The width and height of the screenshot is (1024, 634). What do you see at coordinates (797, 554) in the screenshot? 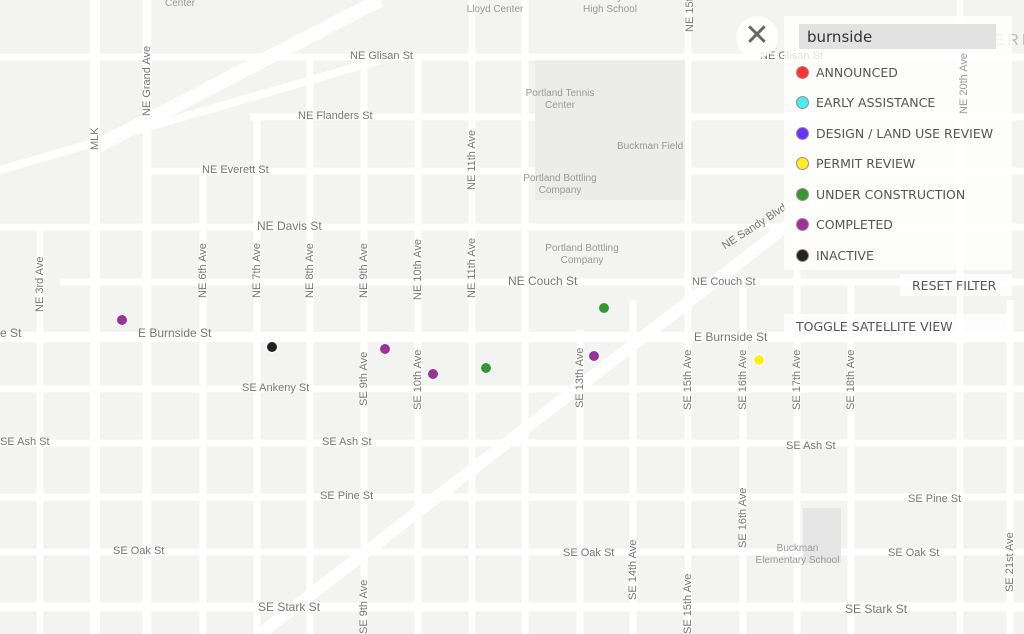
I see `poi-label: Buckman Elementary School` at bounding box center [797, 554].